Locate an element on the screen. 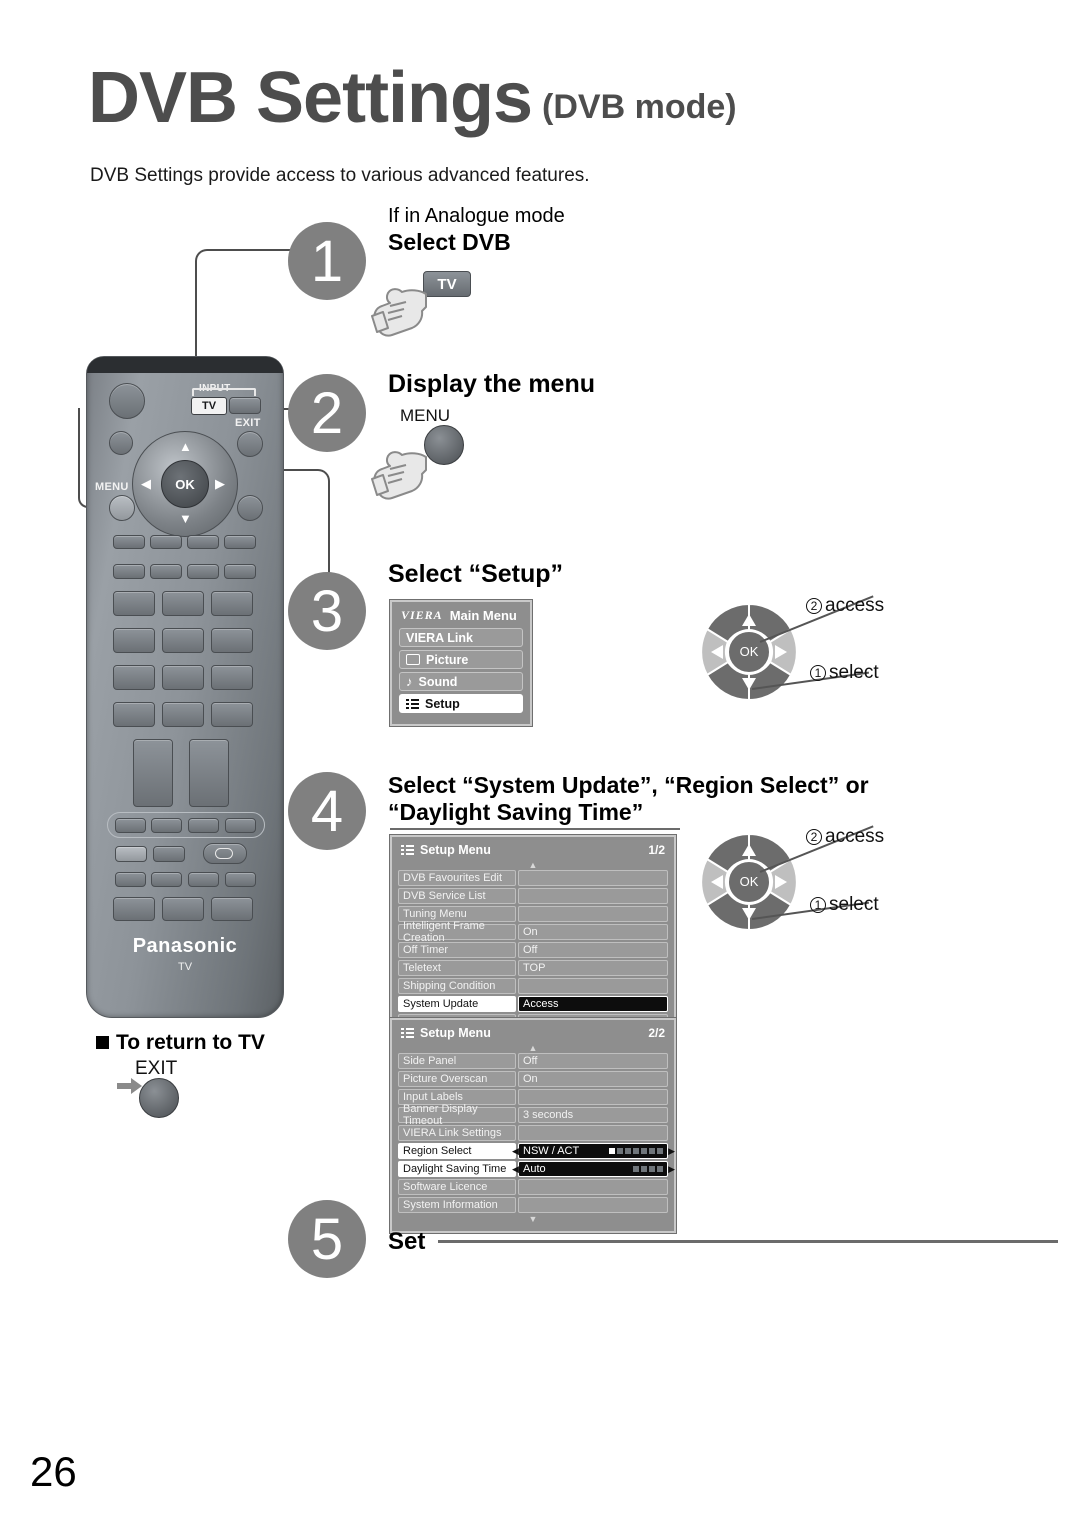  setup-menu-row: Teletext TOP is located at coordinates (533, 968).